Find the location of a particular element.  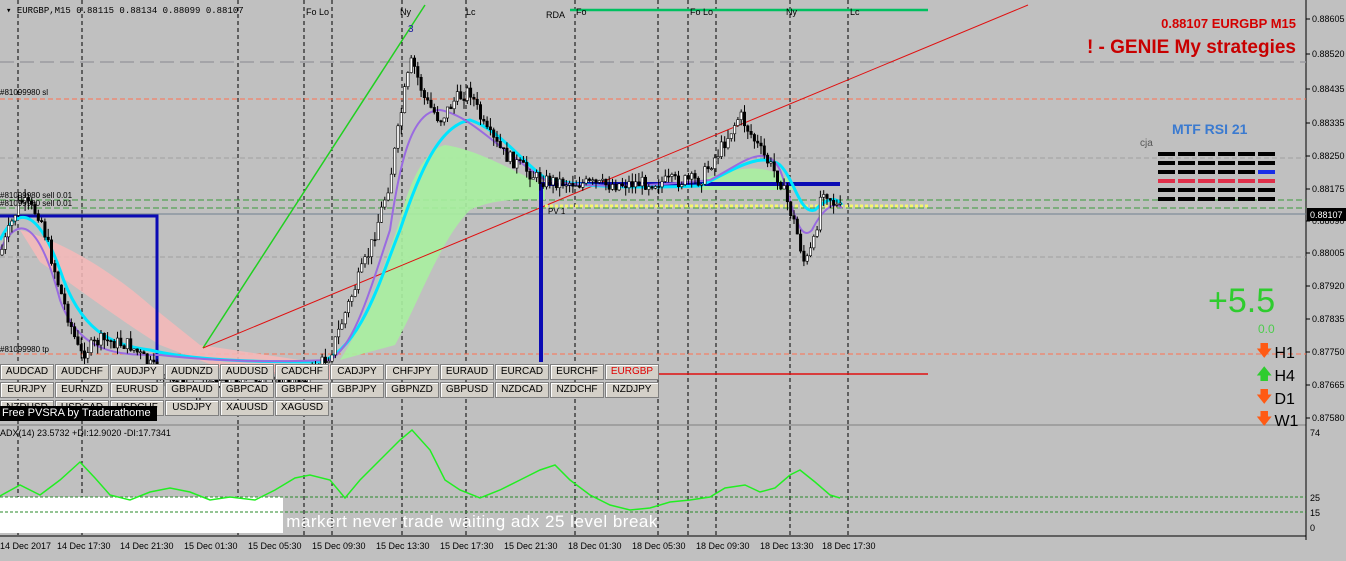

pair-button-eurnzd: EURNZD is located at coordinates (82, 390).